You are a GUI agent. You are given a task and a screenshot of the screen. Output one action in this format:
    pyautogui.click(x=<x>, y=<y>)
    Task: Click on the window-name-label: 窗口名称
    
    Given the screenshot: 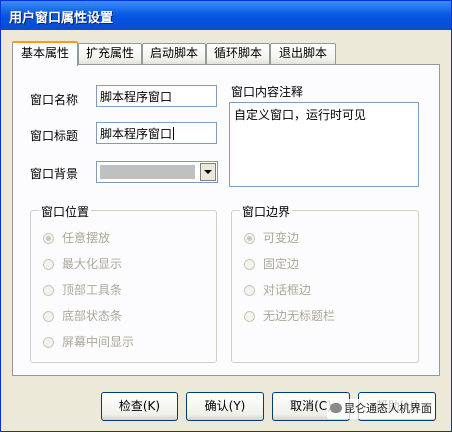 What is the action you would take?
    pyautogui.click(x=54, y=100)
    